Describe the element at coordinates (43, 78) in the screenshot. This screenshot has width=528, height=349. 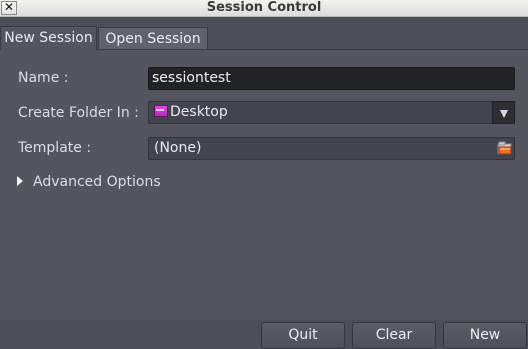
I see `name-label: Name :` at that location.